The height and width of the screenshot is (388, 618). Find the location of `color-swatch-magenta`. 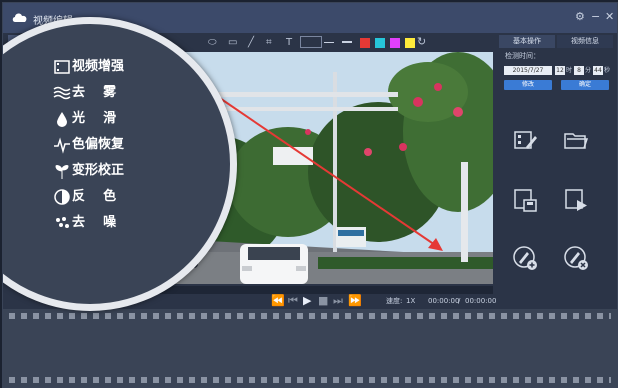

color-swatch-magenta is located at coordinates (395, 43).